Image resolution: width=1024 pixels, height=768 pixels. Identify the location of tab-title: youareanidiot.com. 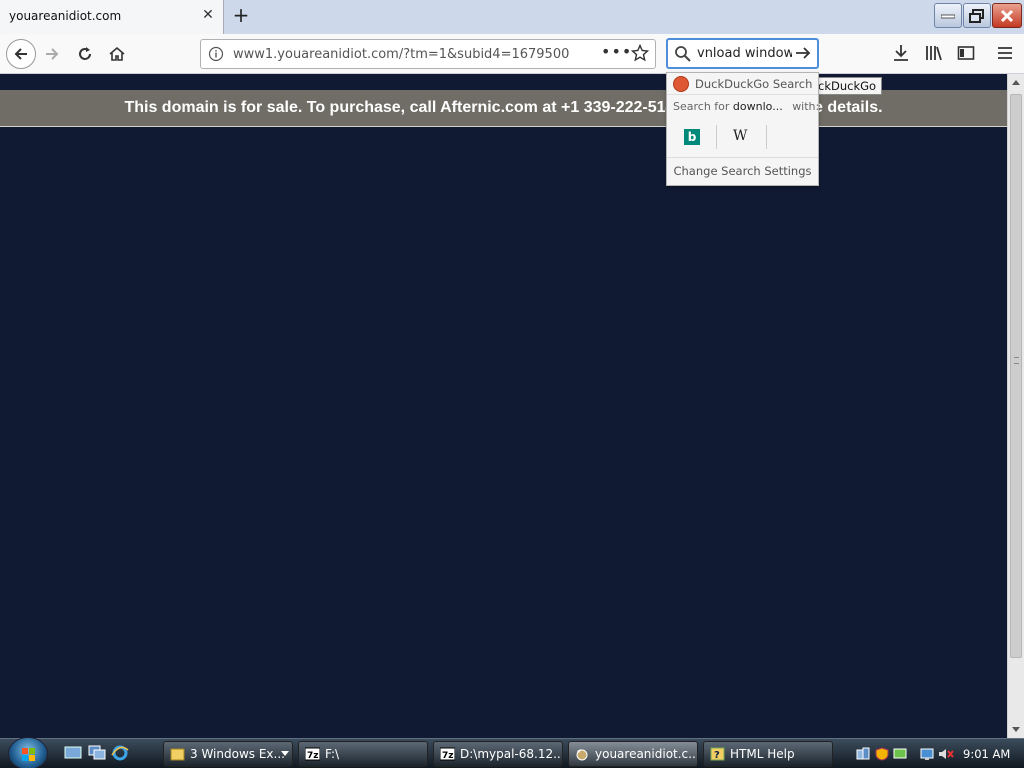
(65, 16).